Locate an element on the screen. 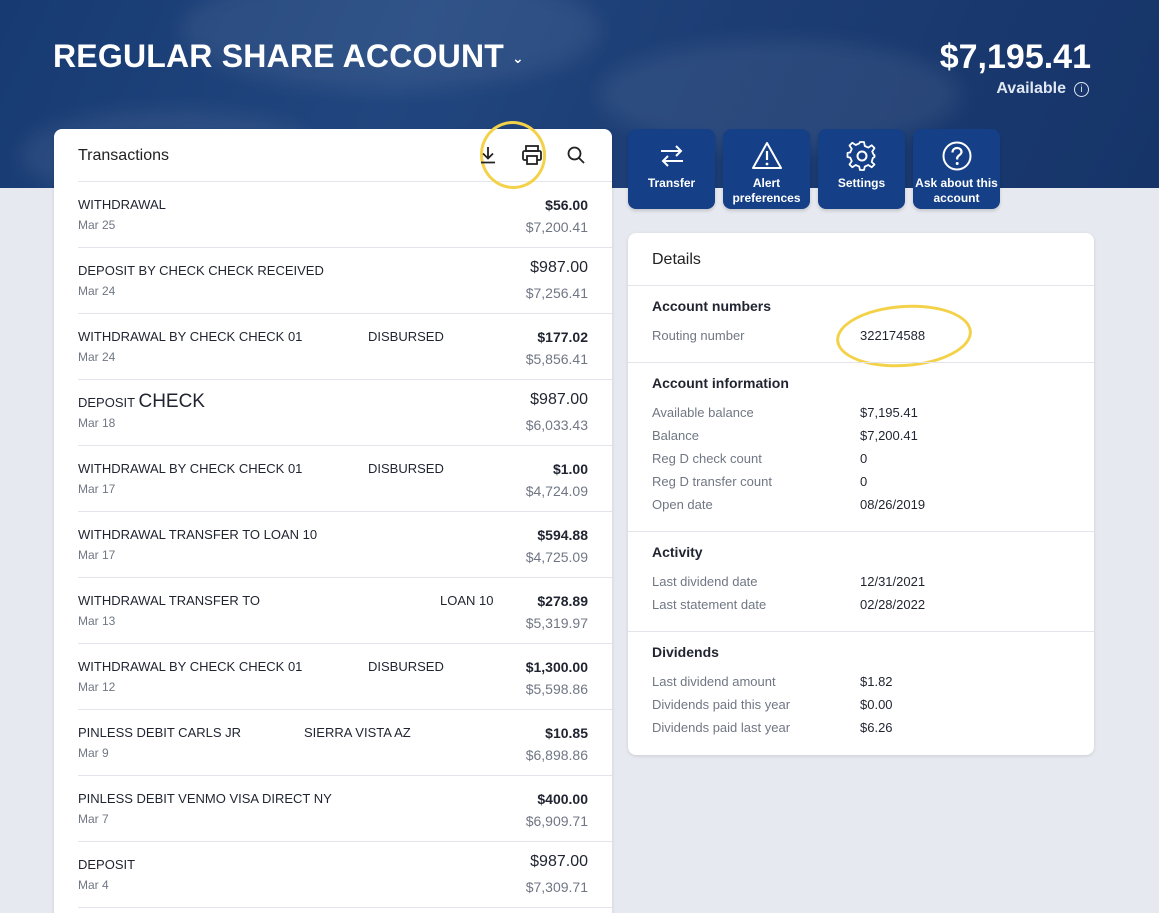  activity-heading: Activity is located at coordinates (677, 552).